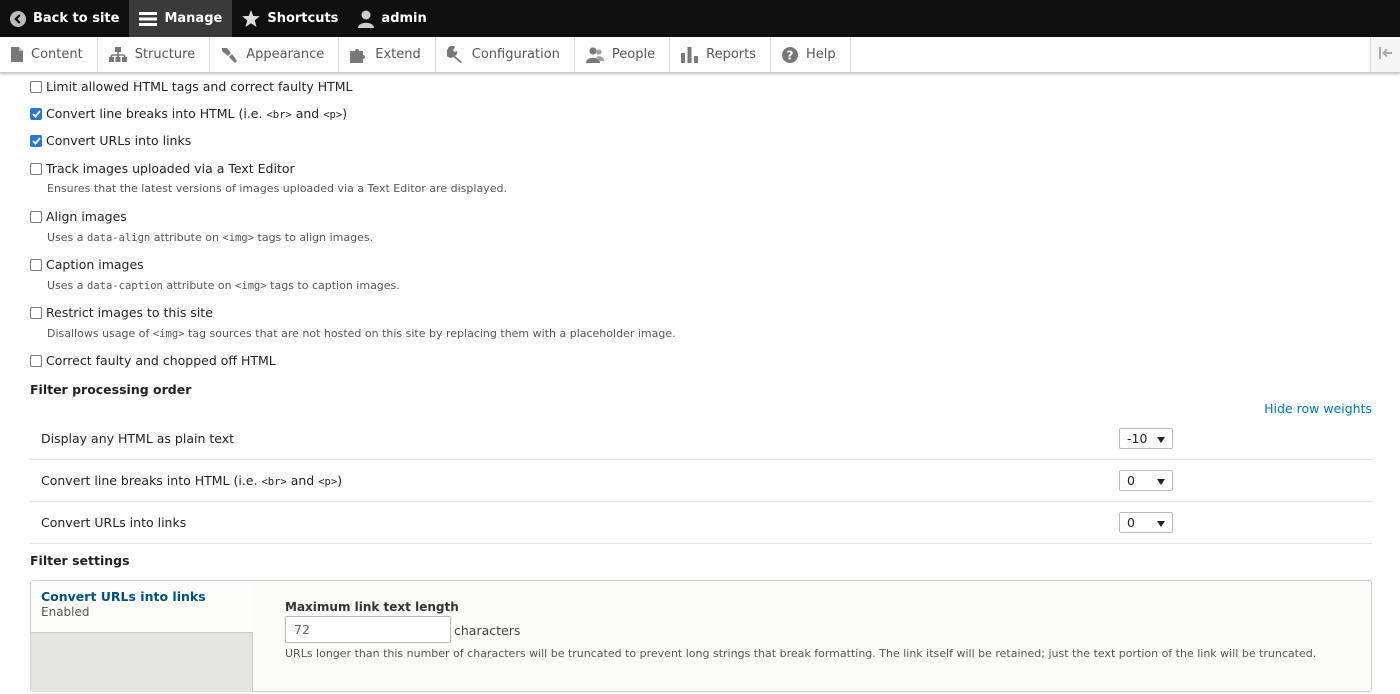 This screenshot has width=1400, height=694. What do you see at coordinates (193, 18) in the screenshot?
I see `manage-label: Manage` at bounding box center [193, 18].